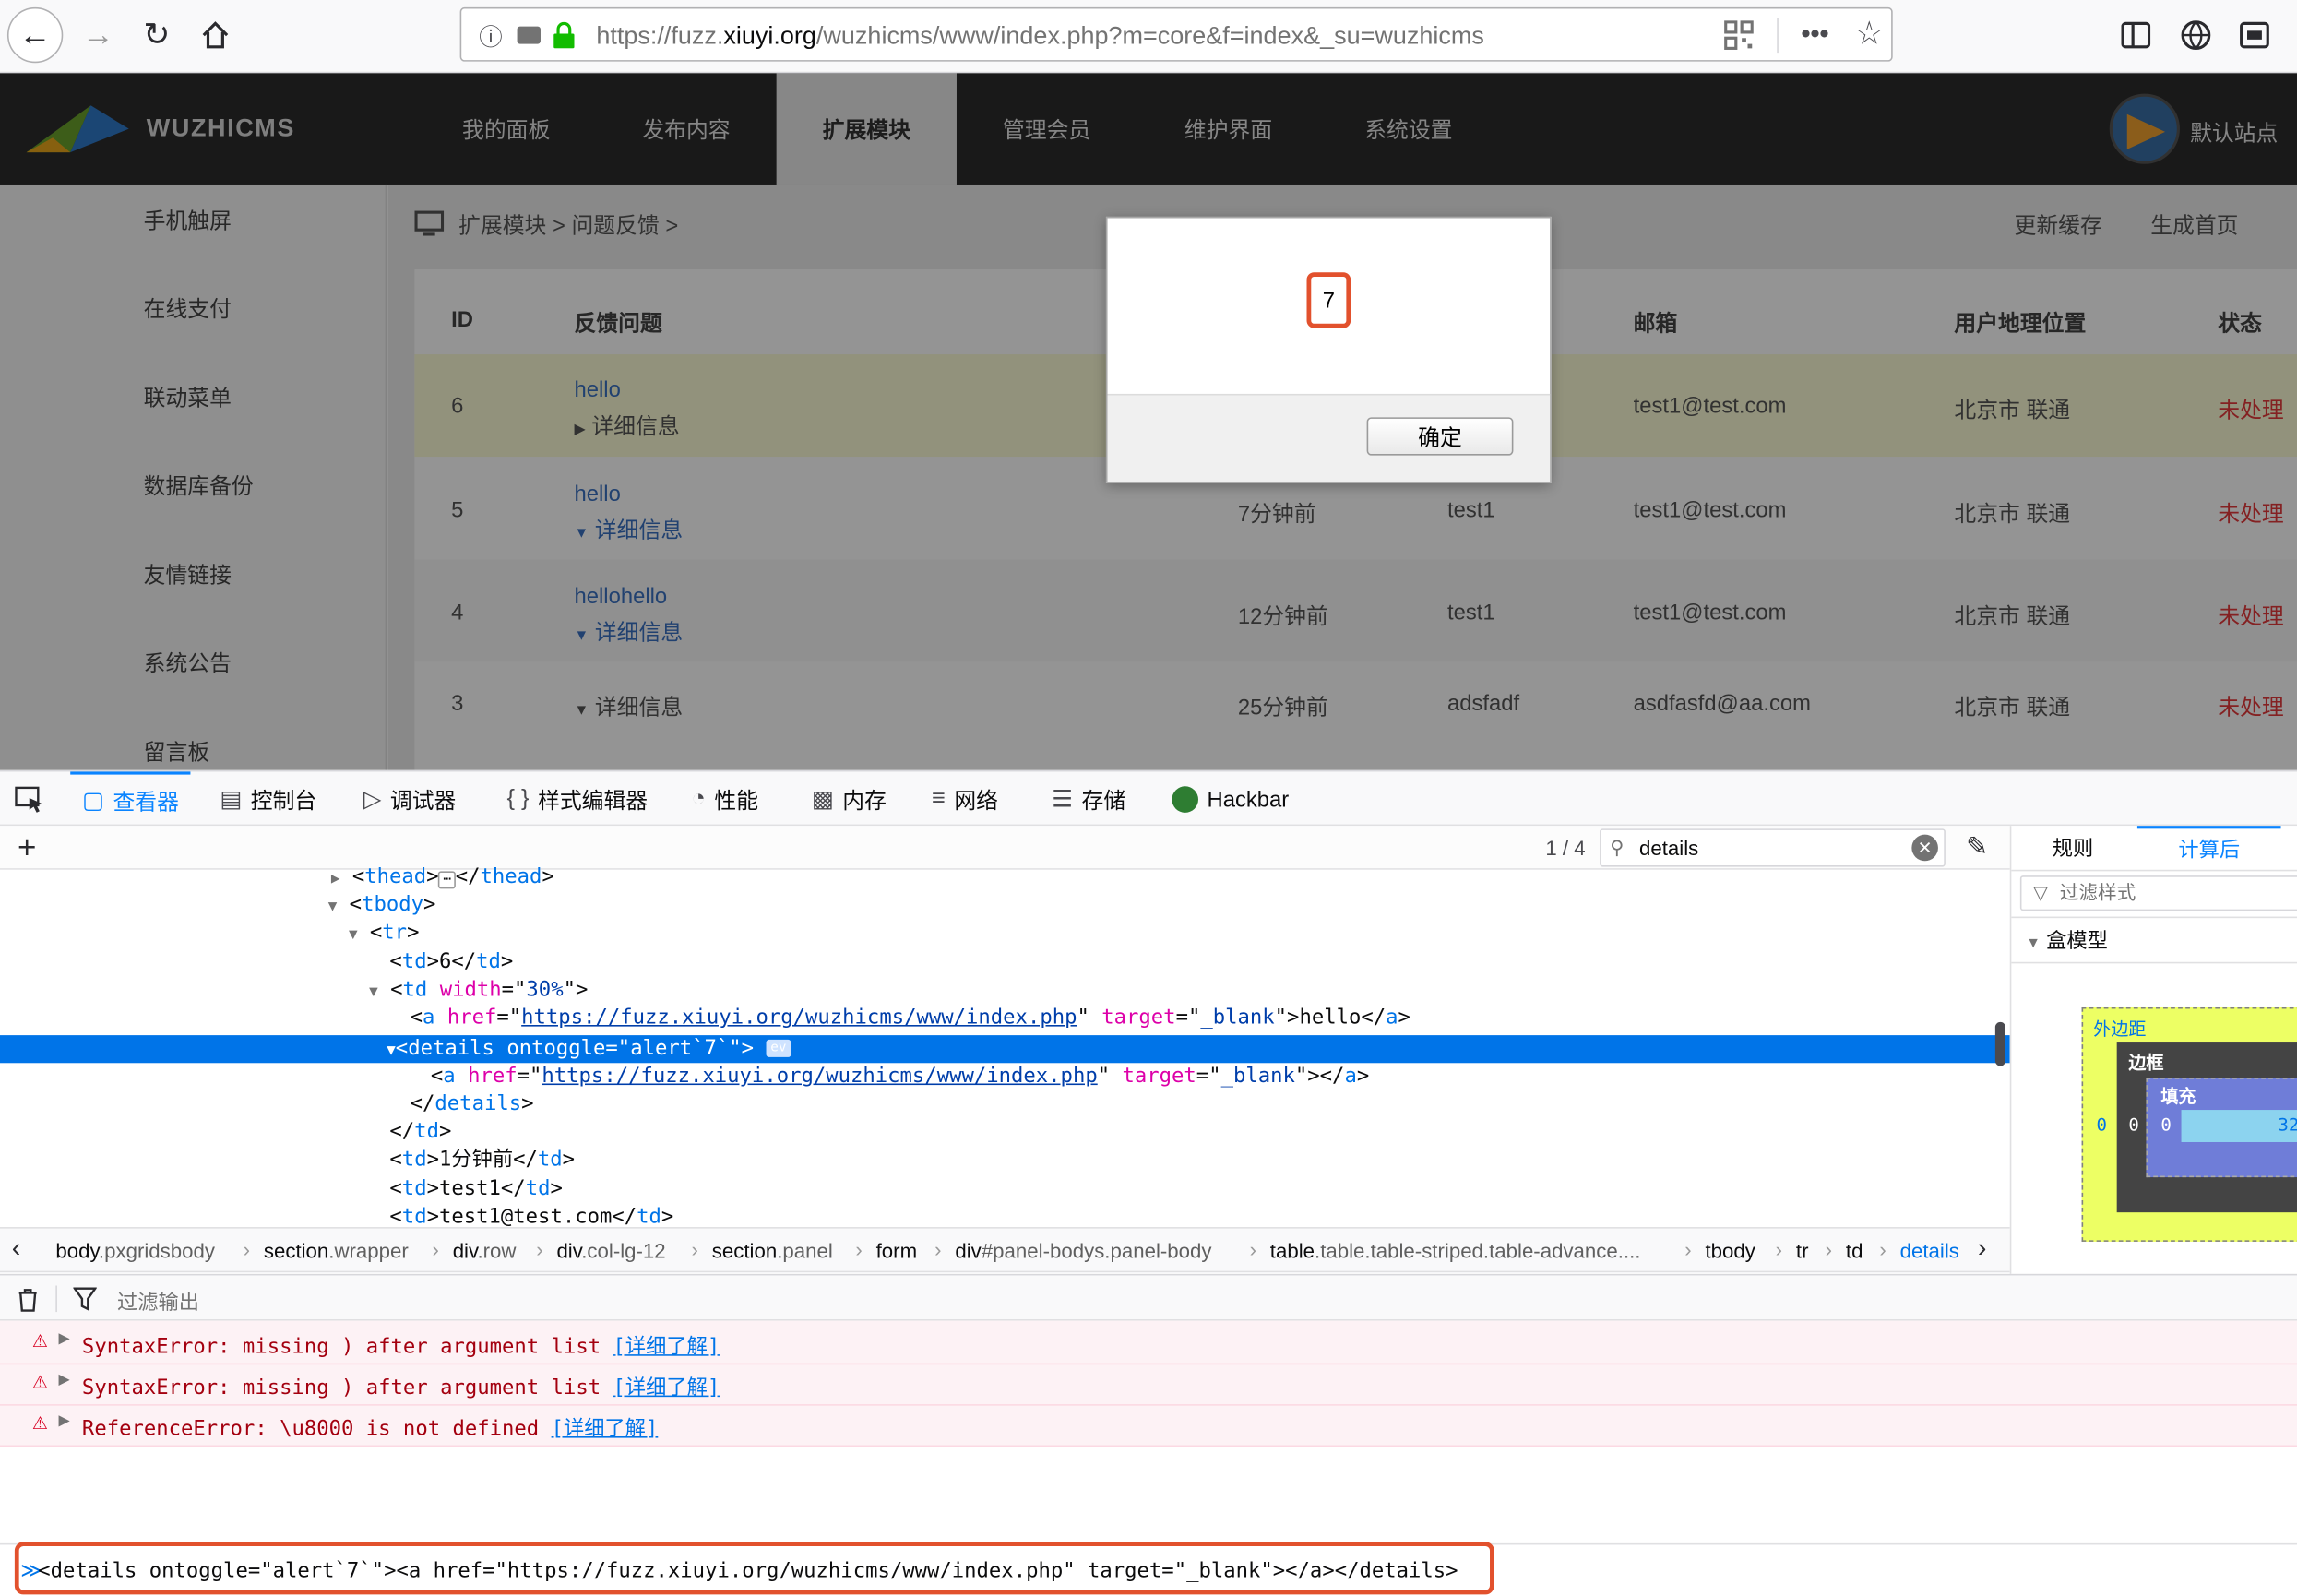 Image resolution: width=2297 pixels, height=1596 pixels. I want to click on markup-line: ▶ <thead> ⋯ </thead>, so click(442, 877).